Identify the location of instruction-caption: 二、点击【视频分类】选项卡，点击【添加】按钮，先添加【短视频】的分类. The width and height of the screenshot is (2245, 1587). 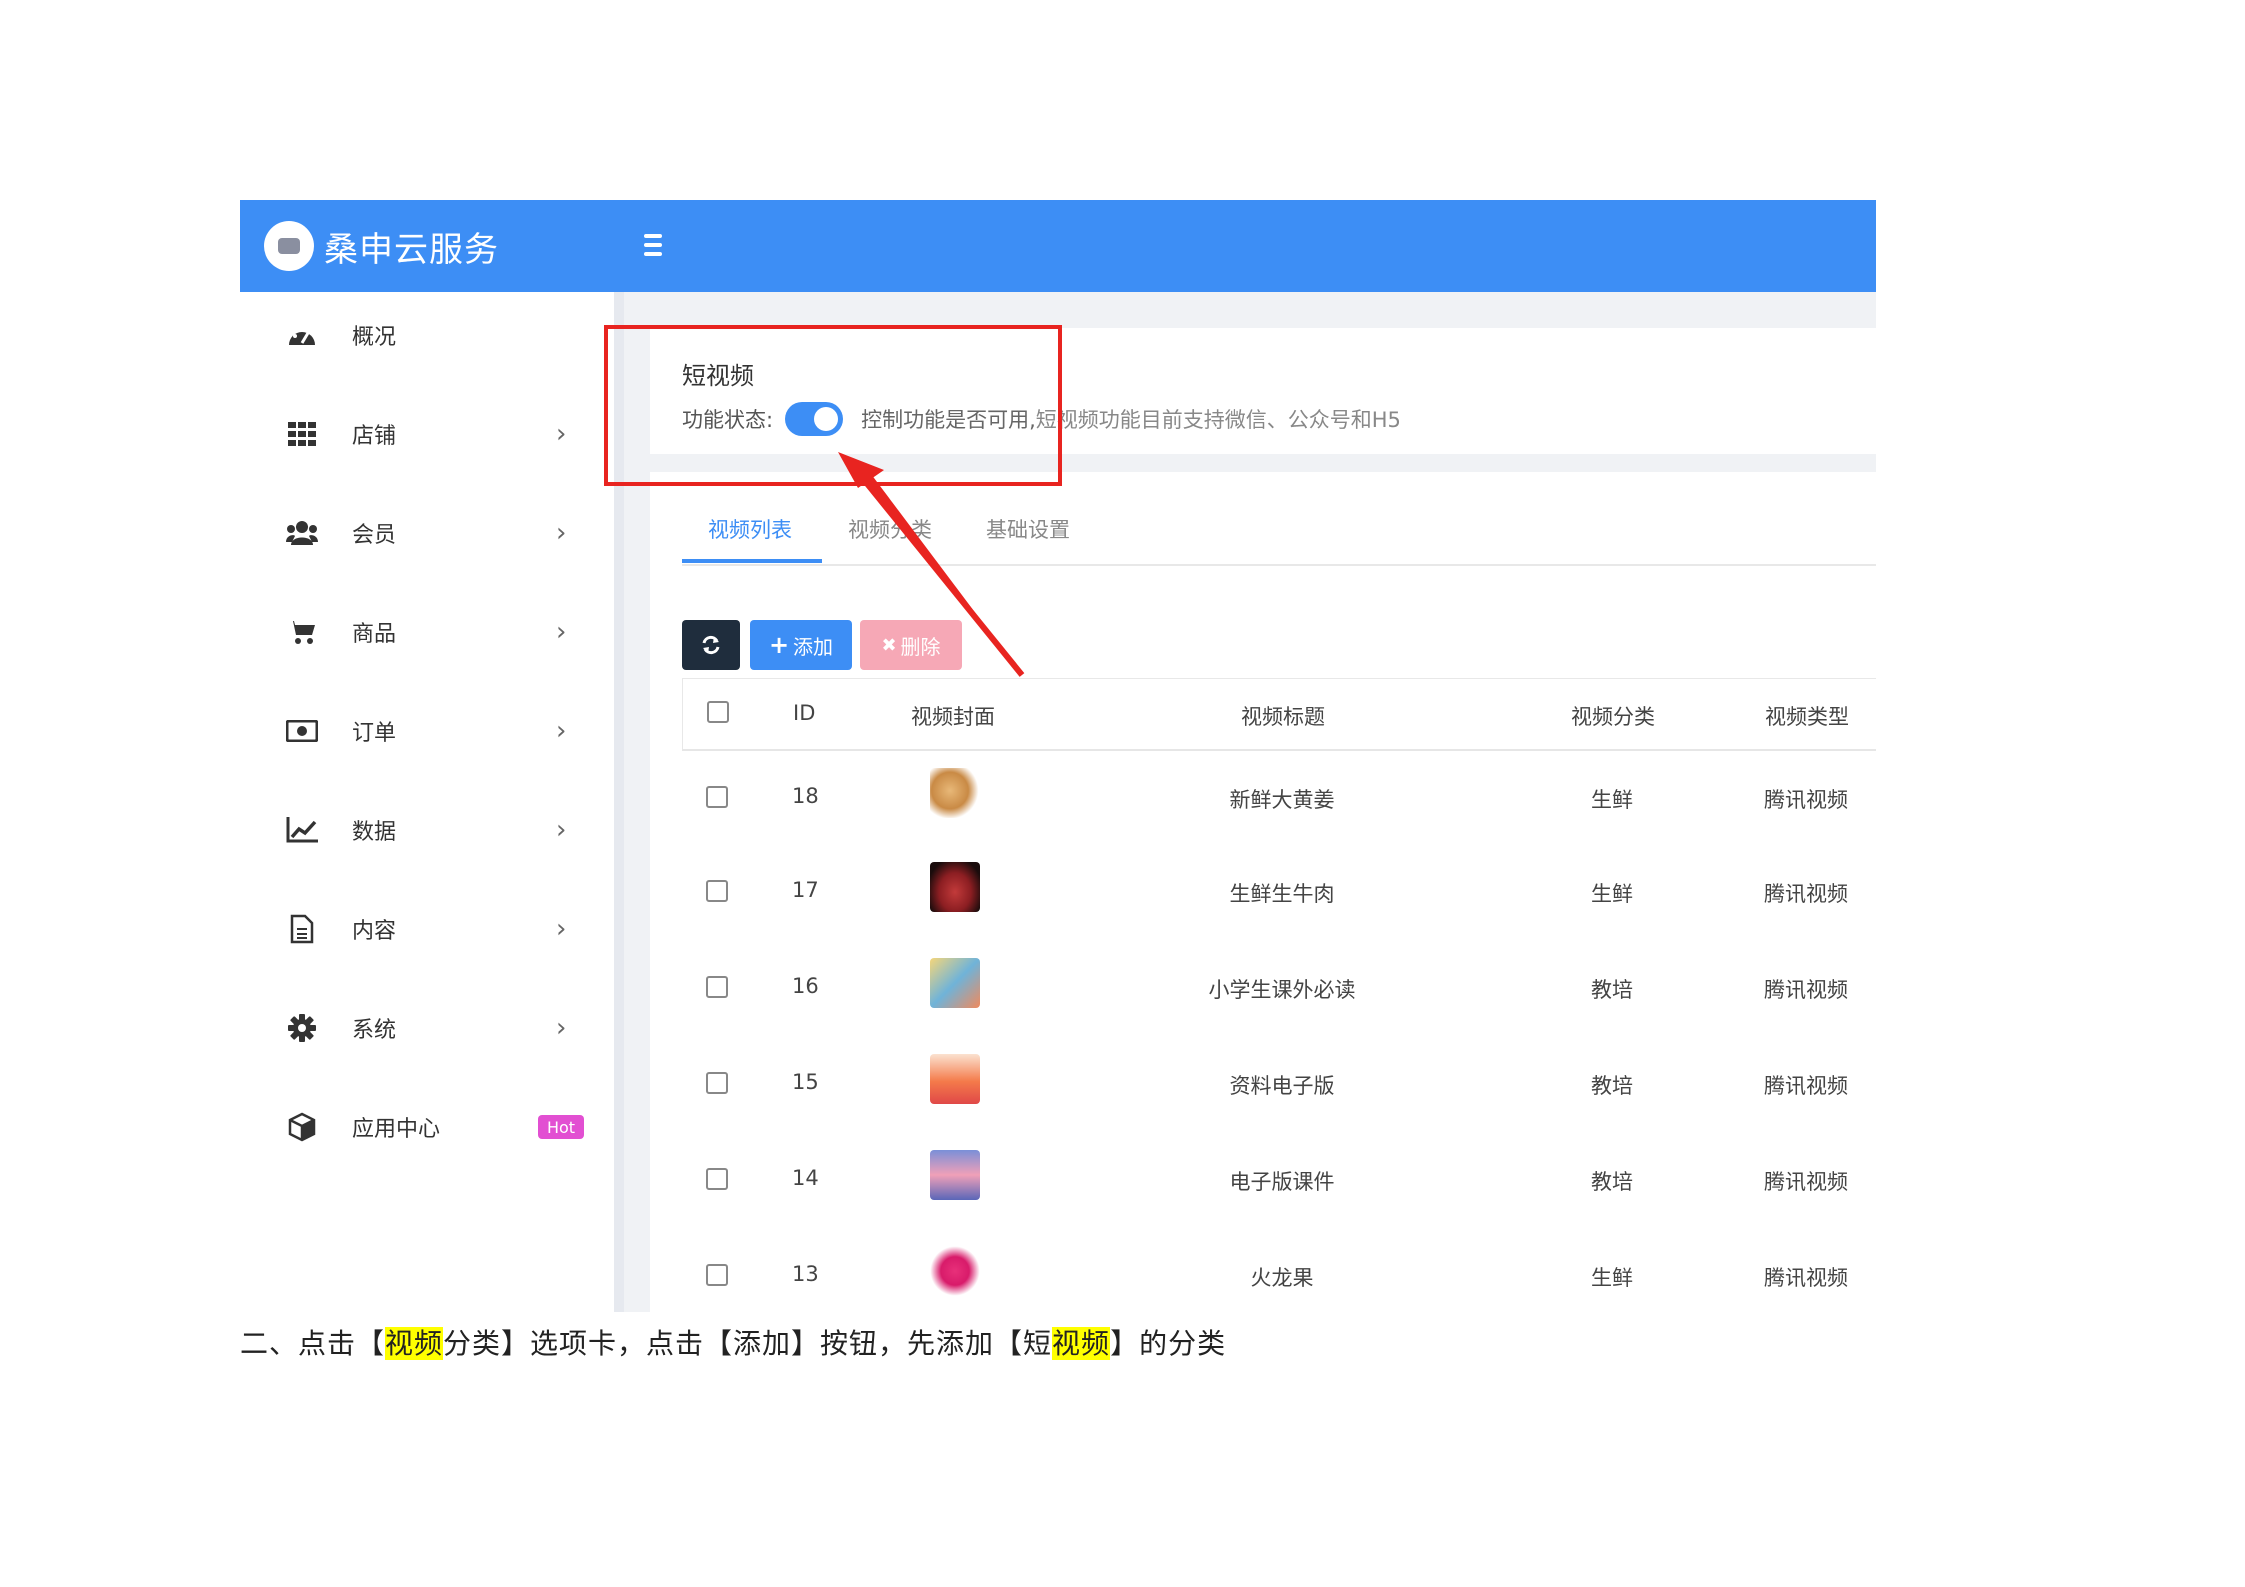
(733, 1342).